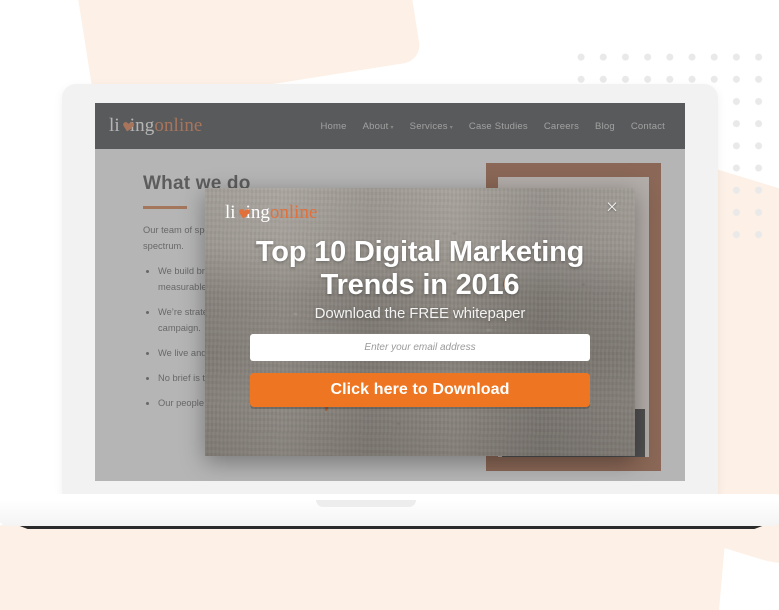 The width and height of the screenshot is (779, 610). I want to click on modal-logo: li ingonline, so click(271, 213).